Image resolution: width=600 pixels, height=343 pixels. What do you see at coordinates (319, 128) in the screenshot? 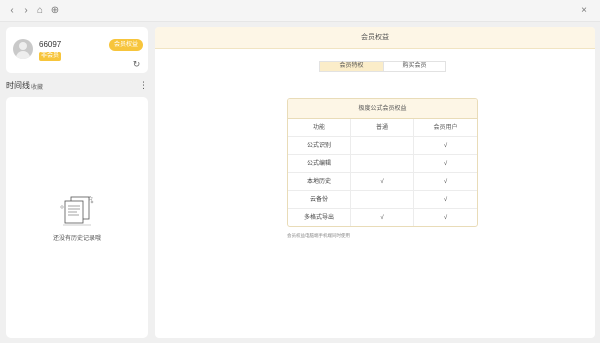
I see `column-header: 功能` at bounding box center [319, 128].